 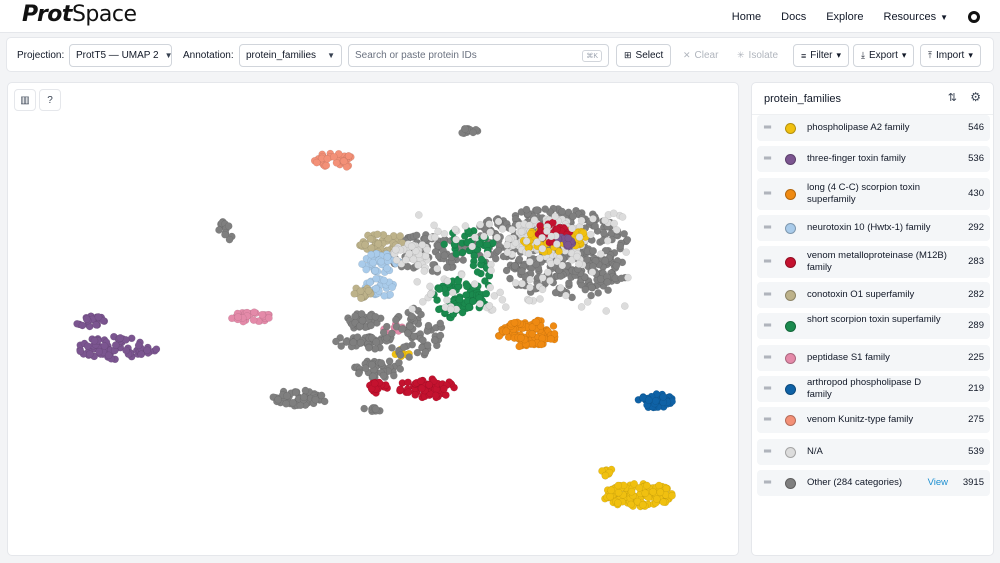 What do you see at coordinates (873, 389) in the screenshot?
I see `legend-item: ═ arthropod phospholipase D family 219` at bounding box center [873, 389].